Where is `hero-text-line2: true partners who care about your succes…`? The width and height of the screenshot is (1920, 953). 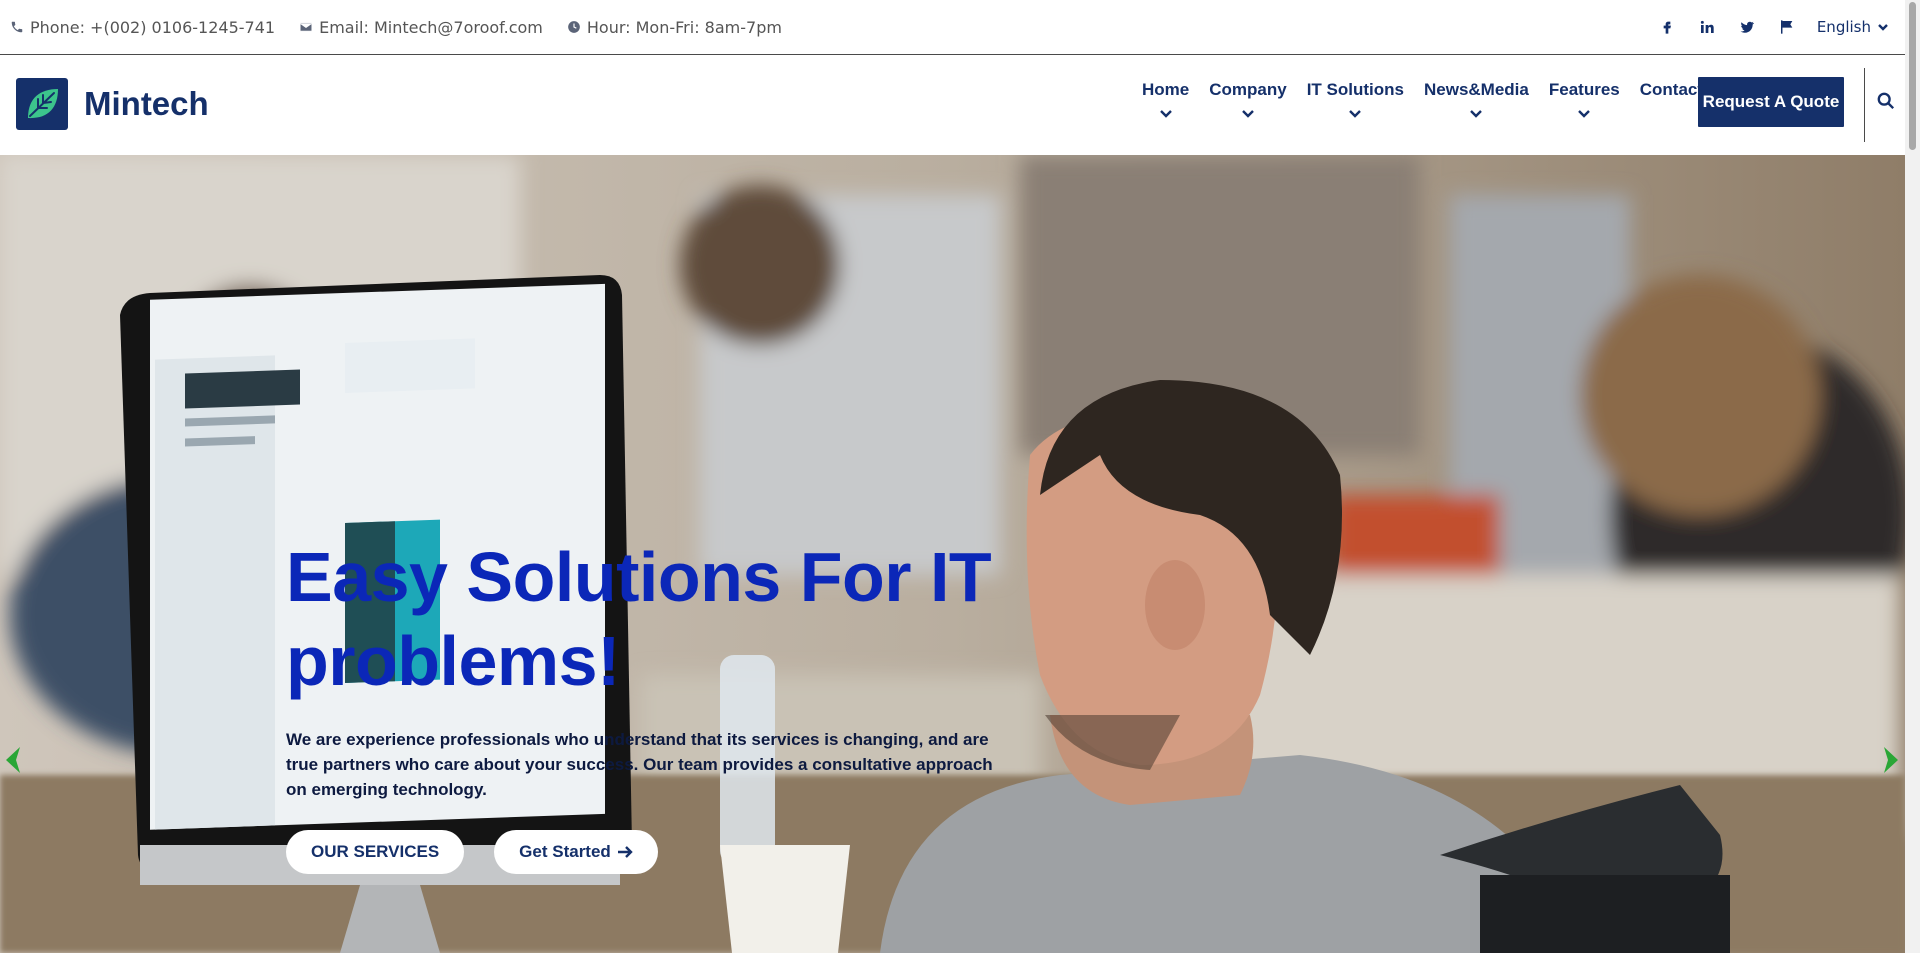 hero-text-line2: true partners who care about your succes… is located at coordinates (639, 764).